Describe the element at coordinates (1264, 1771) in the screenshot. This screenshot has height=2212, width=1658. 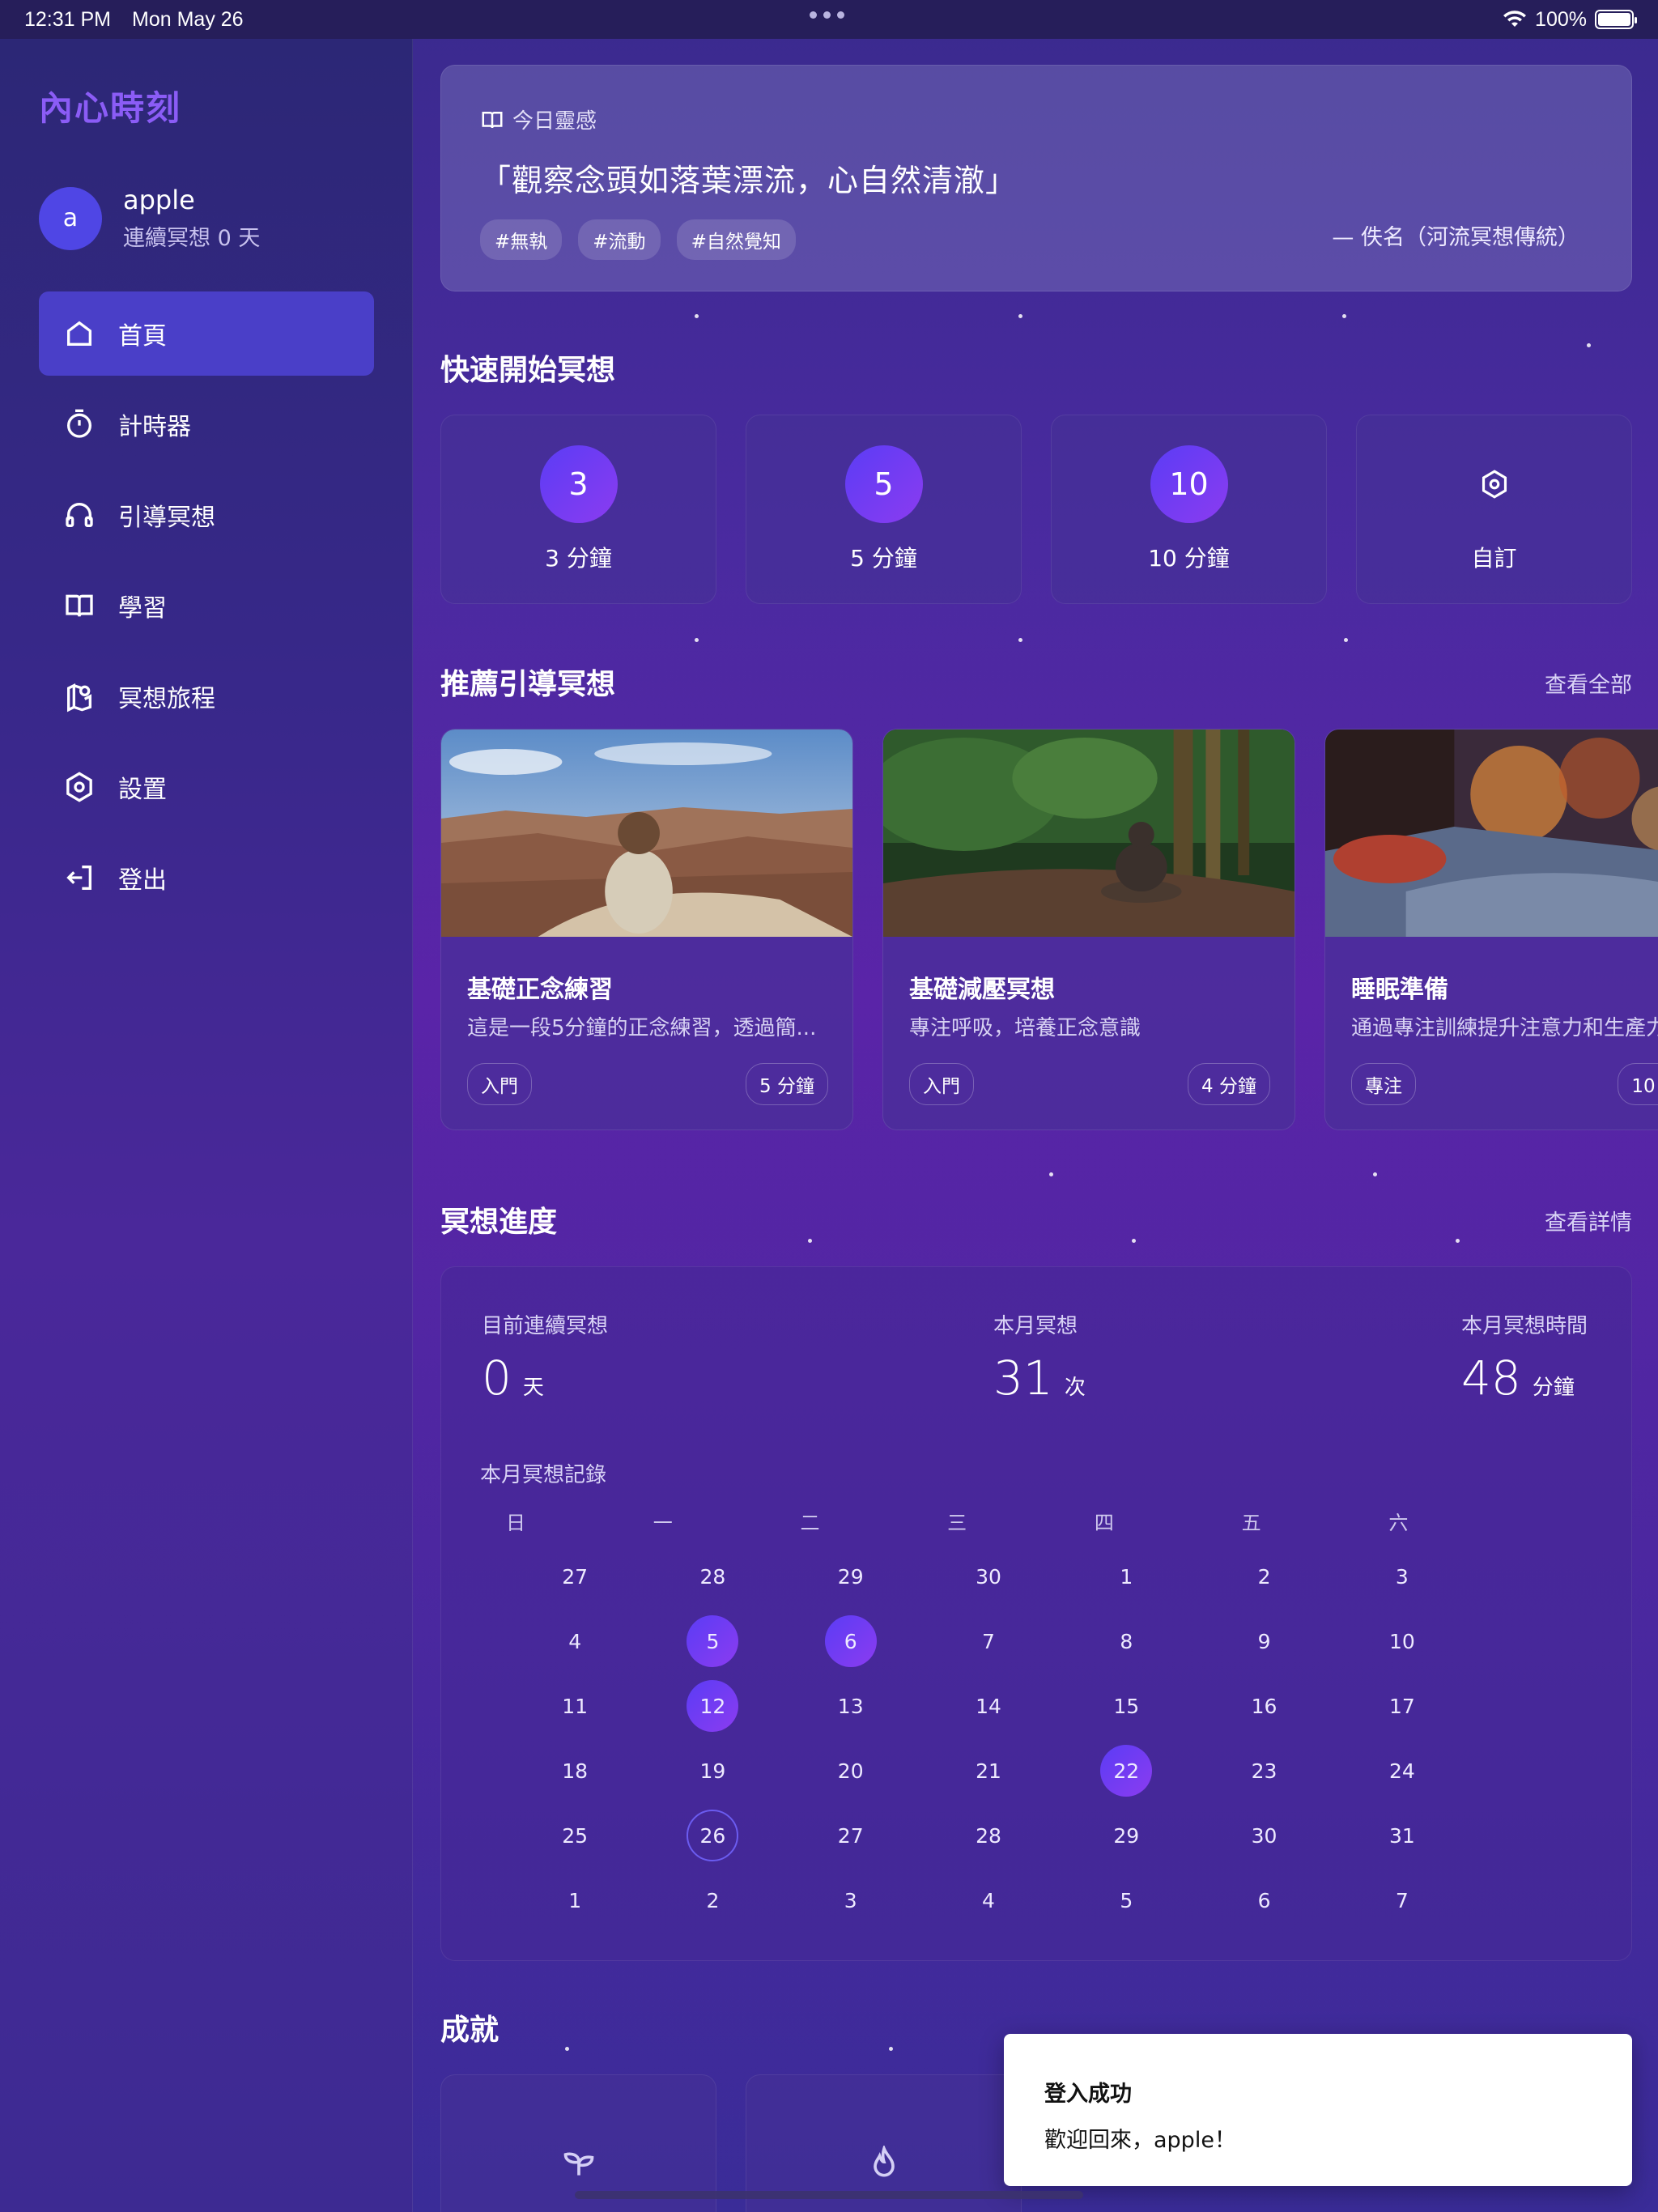
I see `calendar-day: 23` at that location.